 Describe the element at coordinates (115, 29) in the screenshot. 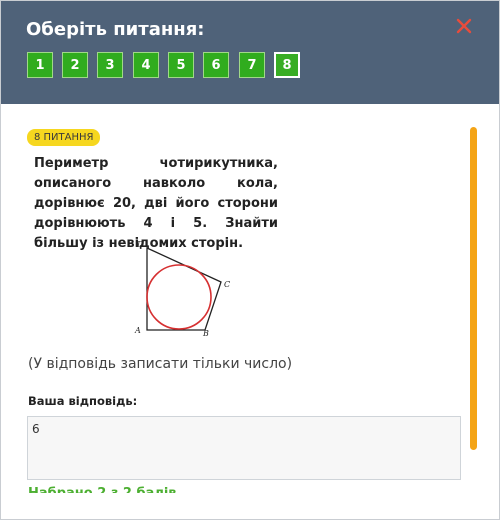

I see `header-title: Оберіть питання:` at that location.